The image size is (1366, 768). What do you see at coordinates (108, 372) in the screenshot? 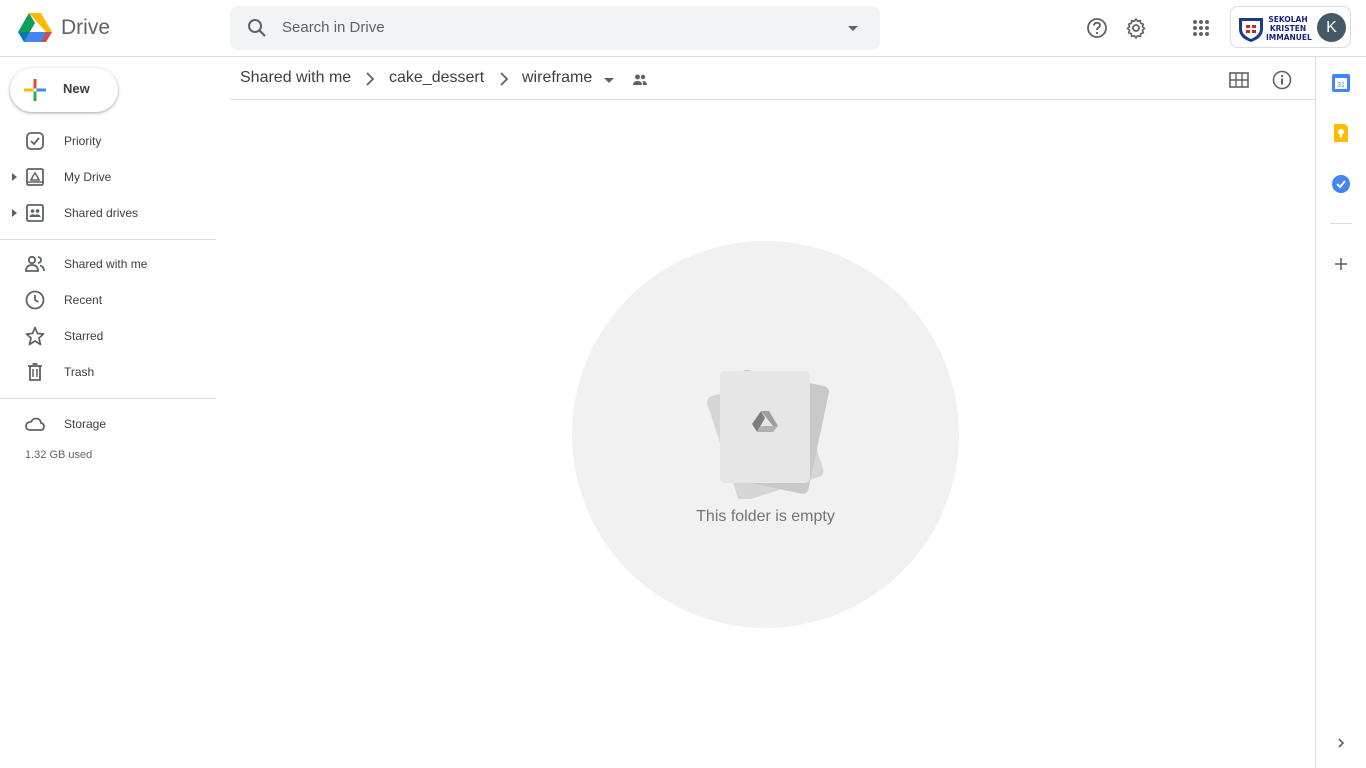
I see `sidebar-item-trash: Trash` at bounding box center [108, 372].